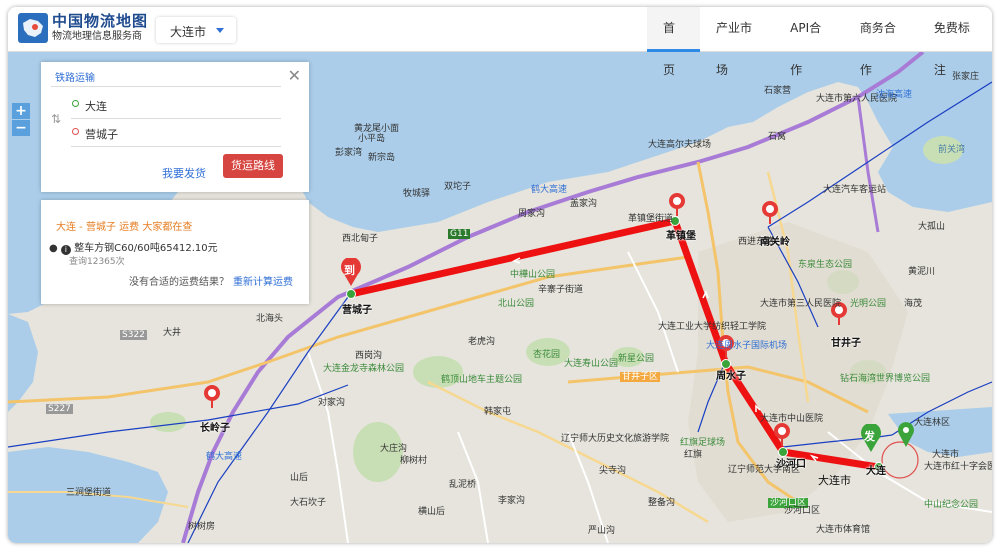 Image resolution: width=1000 pixels, height=552 pixels. I want to click on map-label: 钻石海湾世界博览公园, so click(885, 379).